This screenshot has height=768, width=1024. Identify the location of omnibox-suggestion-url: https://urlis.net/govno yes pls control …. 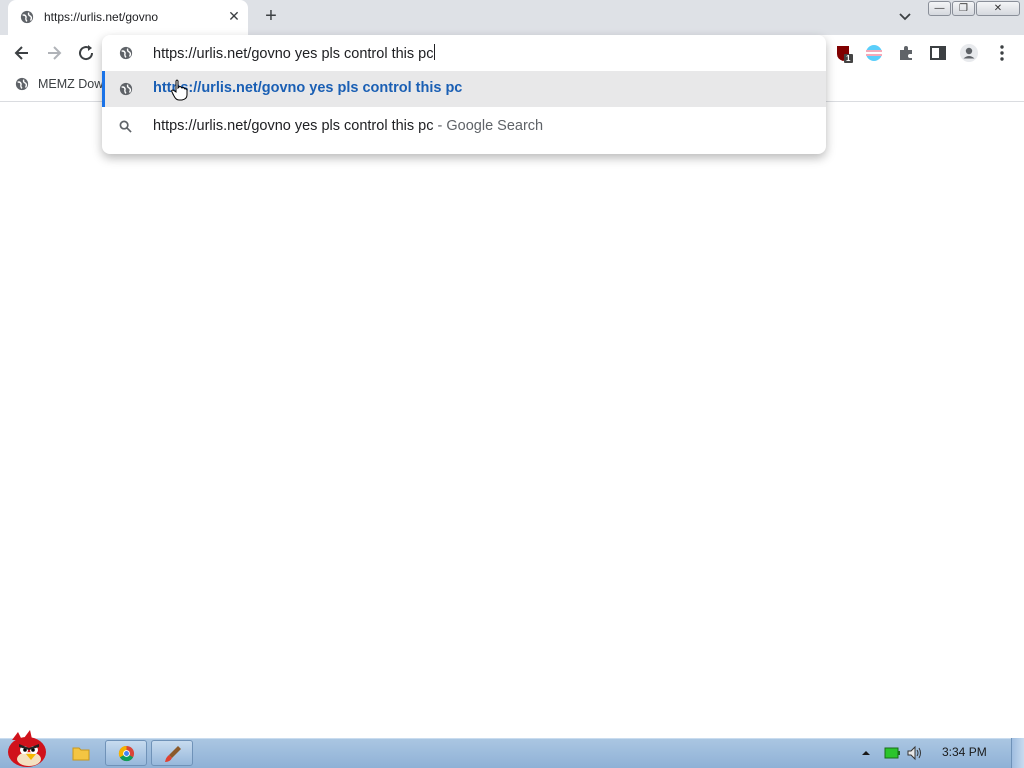
(464, 89).